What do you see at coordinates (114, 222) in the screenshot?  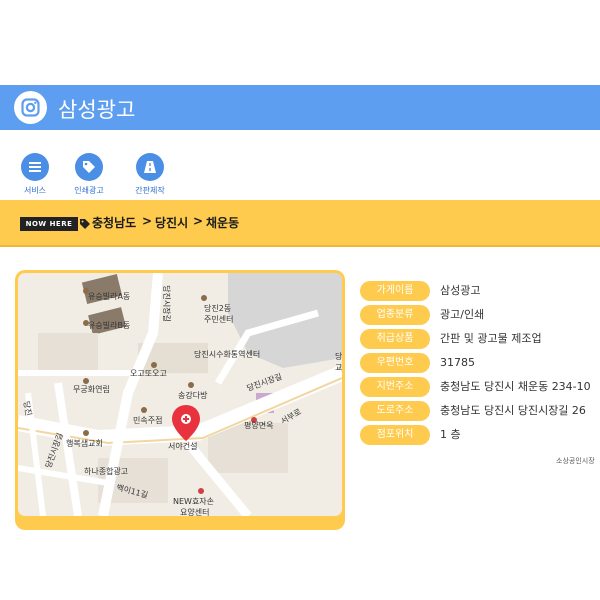 I see `breadcrumb-province: 충청남도` at bounding box center [114, 222].